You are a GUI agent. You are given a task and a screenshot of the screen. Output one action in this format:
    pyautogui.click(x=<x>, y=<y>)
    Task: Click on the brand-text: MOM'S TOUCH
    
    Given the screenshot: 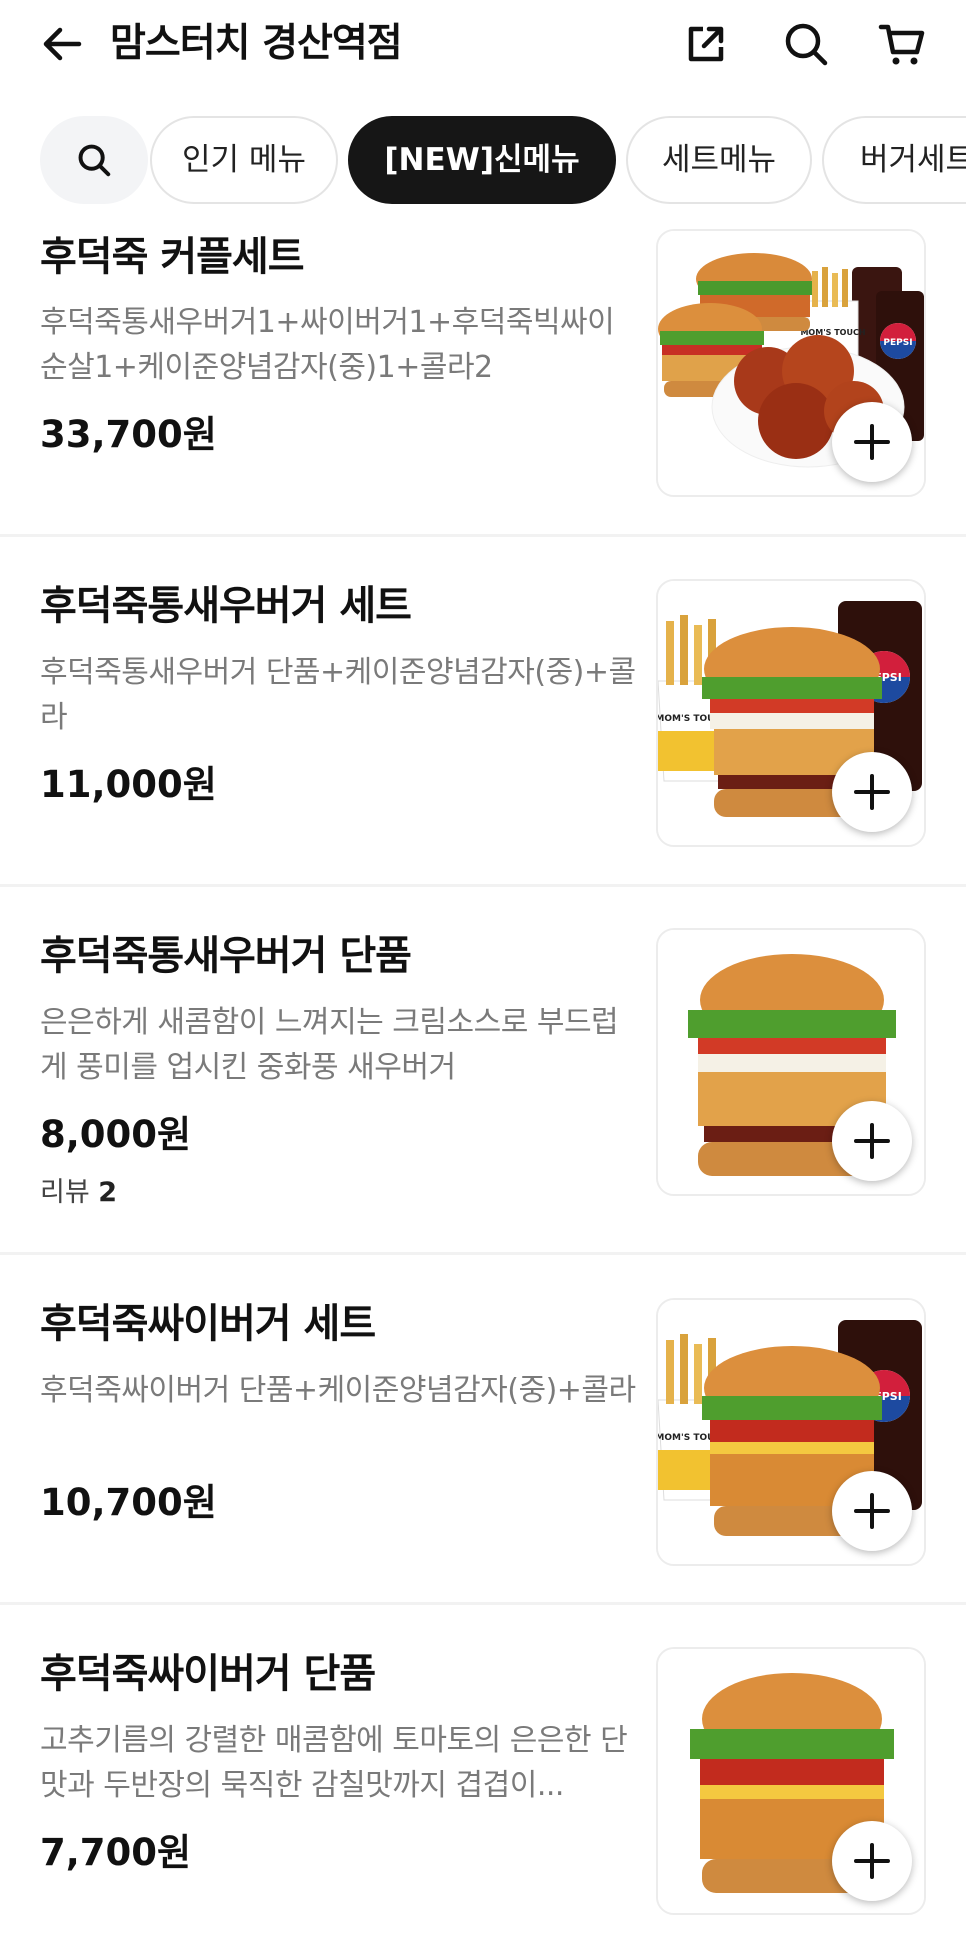 What is the action you would take?
    pyautogui.click(x=832, y=332)
    